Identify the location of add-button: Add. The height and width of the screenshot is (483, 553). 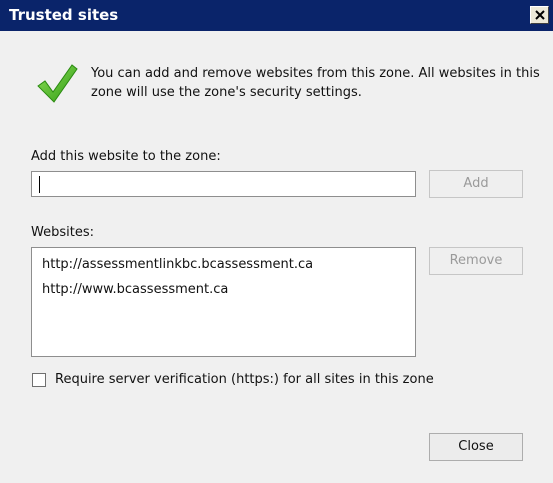
(476, 184).